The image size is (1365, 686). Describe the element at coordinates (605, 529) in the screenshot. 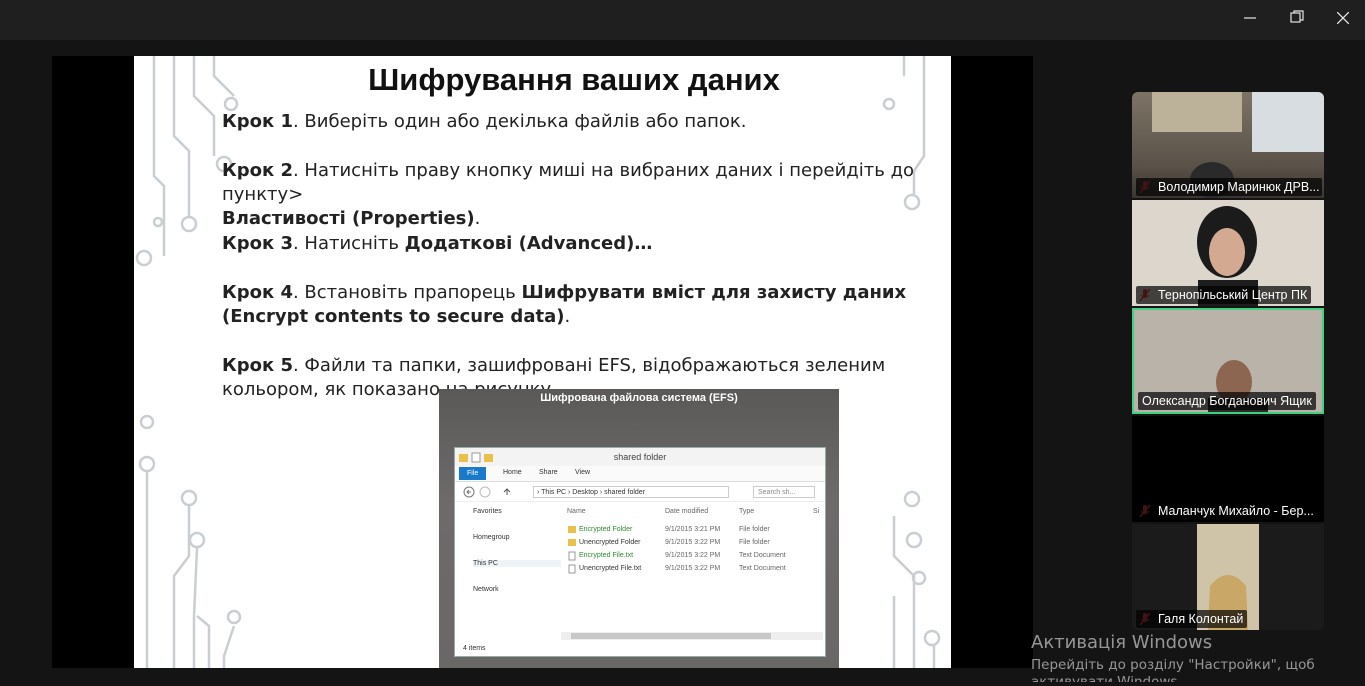

I see `row-name: Encrypted Folder` at that location.